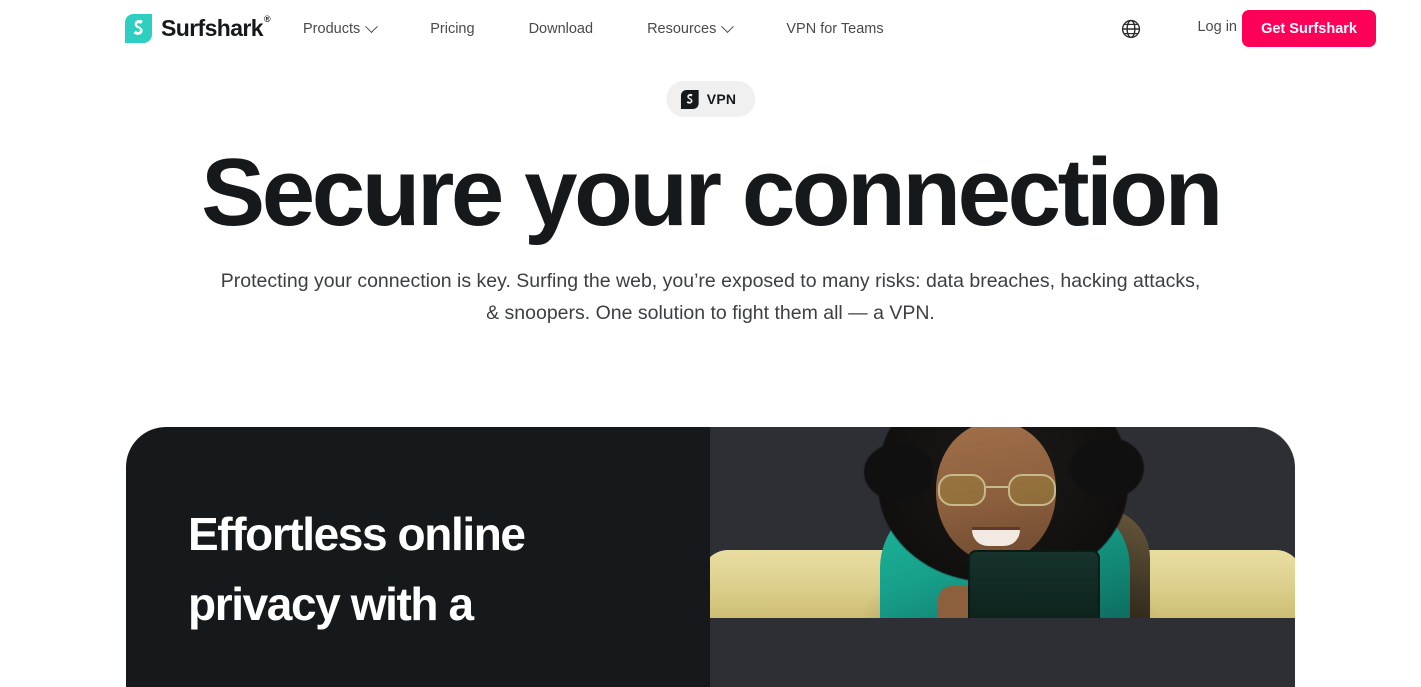 This screenshot has height=687, width=1421. I want to click on get-surfshark-button: Get Surfshark, so click(1309, 28).